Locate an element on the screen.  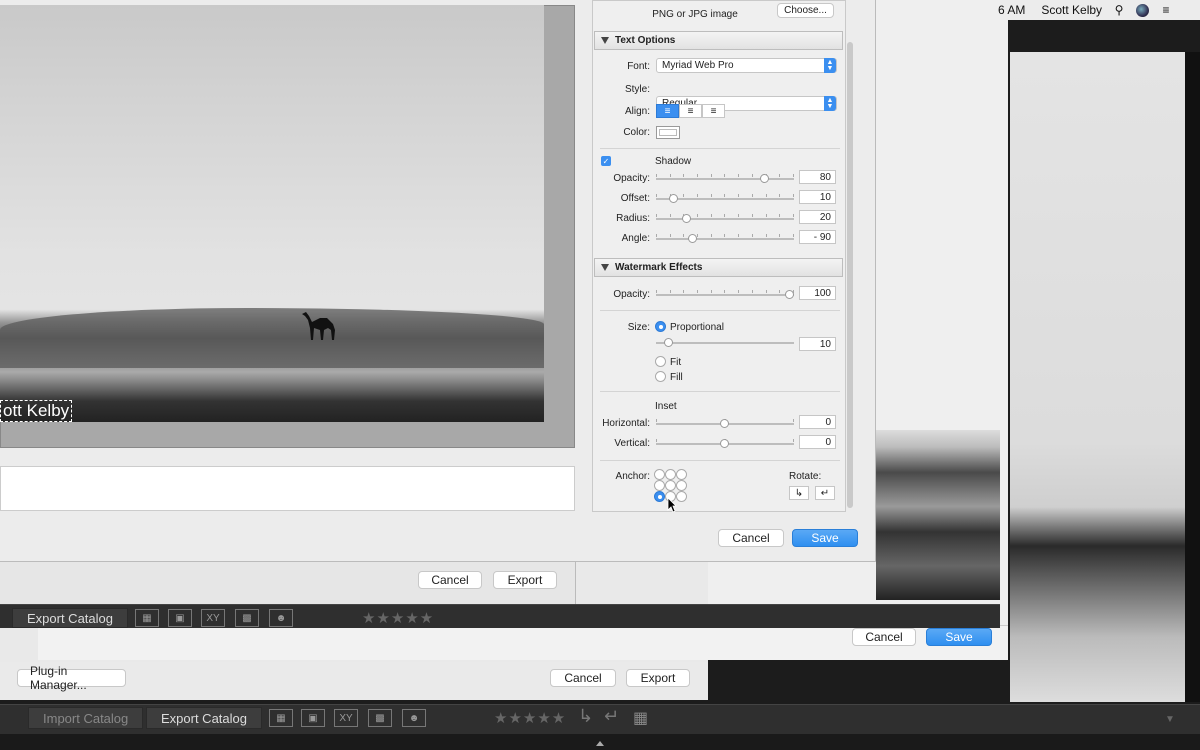
fit-label: Fit is located at coordinates (676, 362).